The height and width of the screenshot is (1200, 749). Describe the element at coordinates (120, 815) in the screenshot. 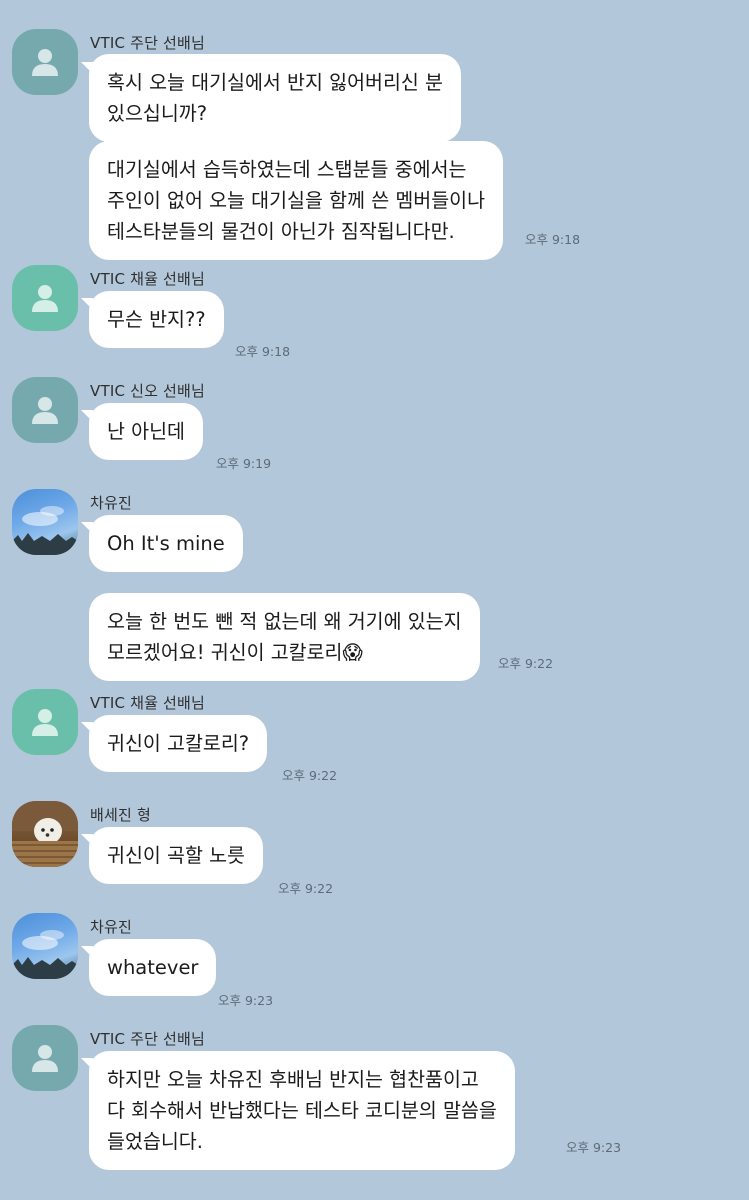

I see `sender-name: 배세진 형` at that location.